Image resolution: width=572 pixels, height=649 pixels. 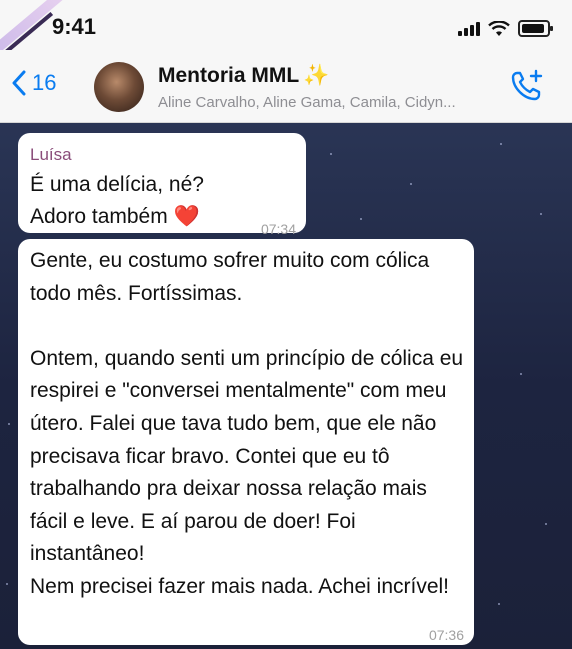 I want to click on group-title-text: Mentoria MML, so click(x=229, y=75).